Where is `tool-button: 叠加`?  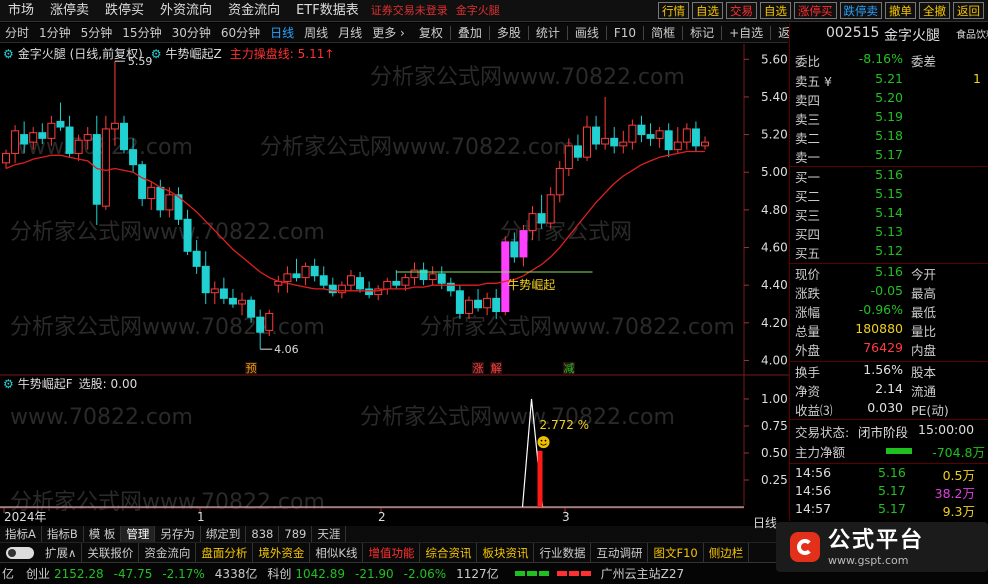
tool-button: 叠加 is located at coordinates (470, 33).